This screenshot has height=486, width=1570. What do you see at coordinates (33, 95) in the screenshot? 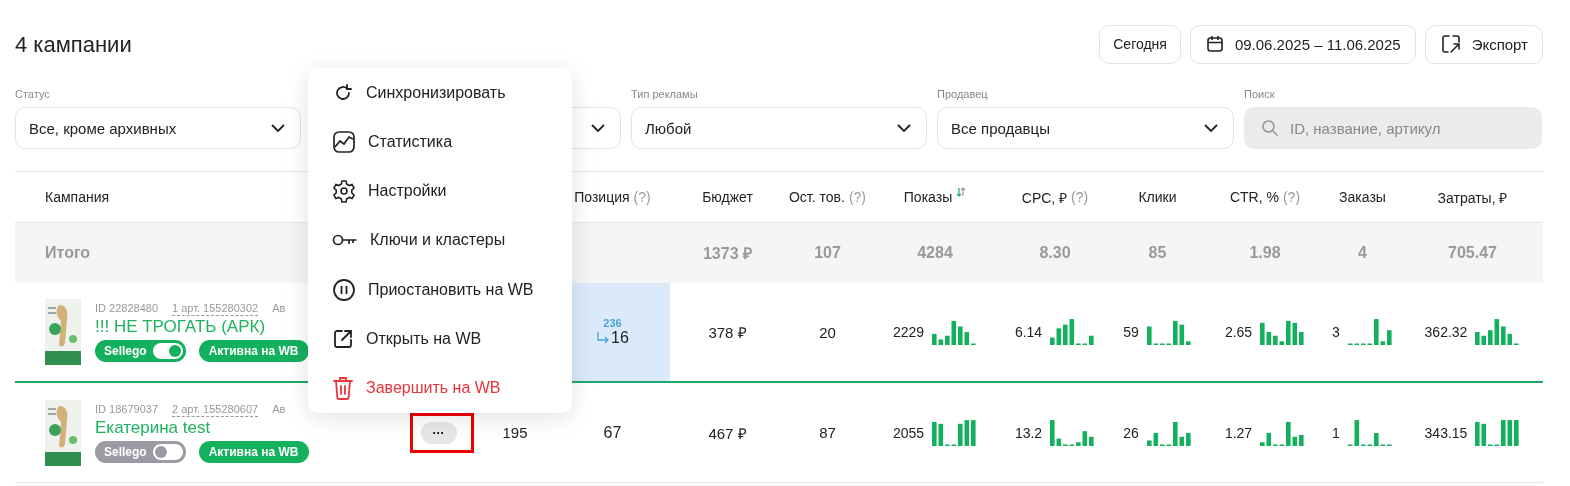
I see `filter-label: Статус` at bounding box center [33, 95].